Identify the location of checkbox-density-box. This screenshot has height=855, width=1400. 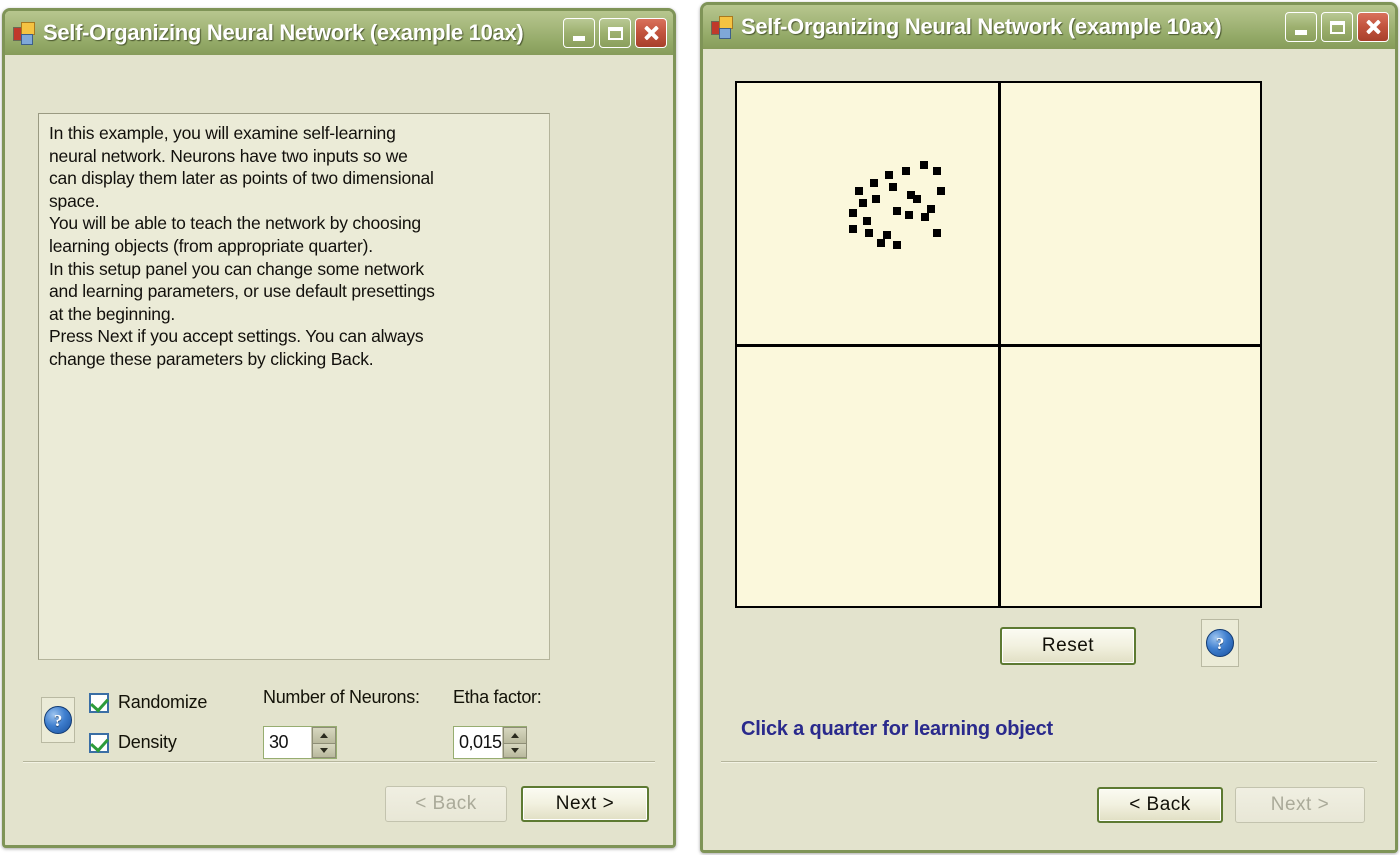
(99, 742).